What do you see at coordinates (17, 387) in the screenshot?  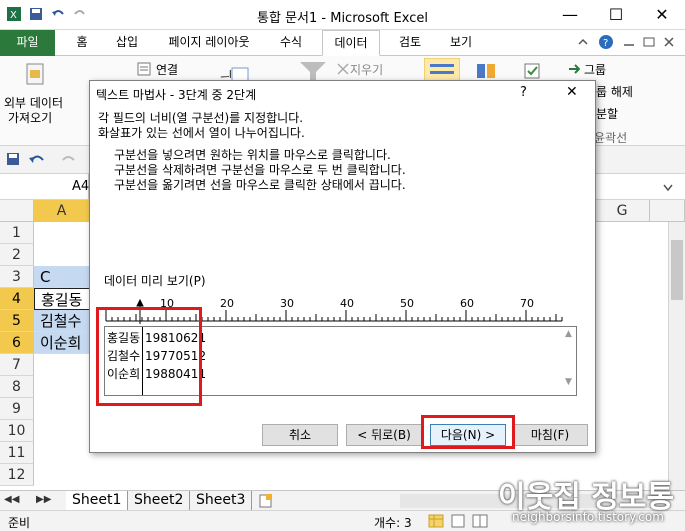 I see `row-header-8: 8` at bounding box center [17, 387].